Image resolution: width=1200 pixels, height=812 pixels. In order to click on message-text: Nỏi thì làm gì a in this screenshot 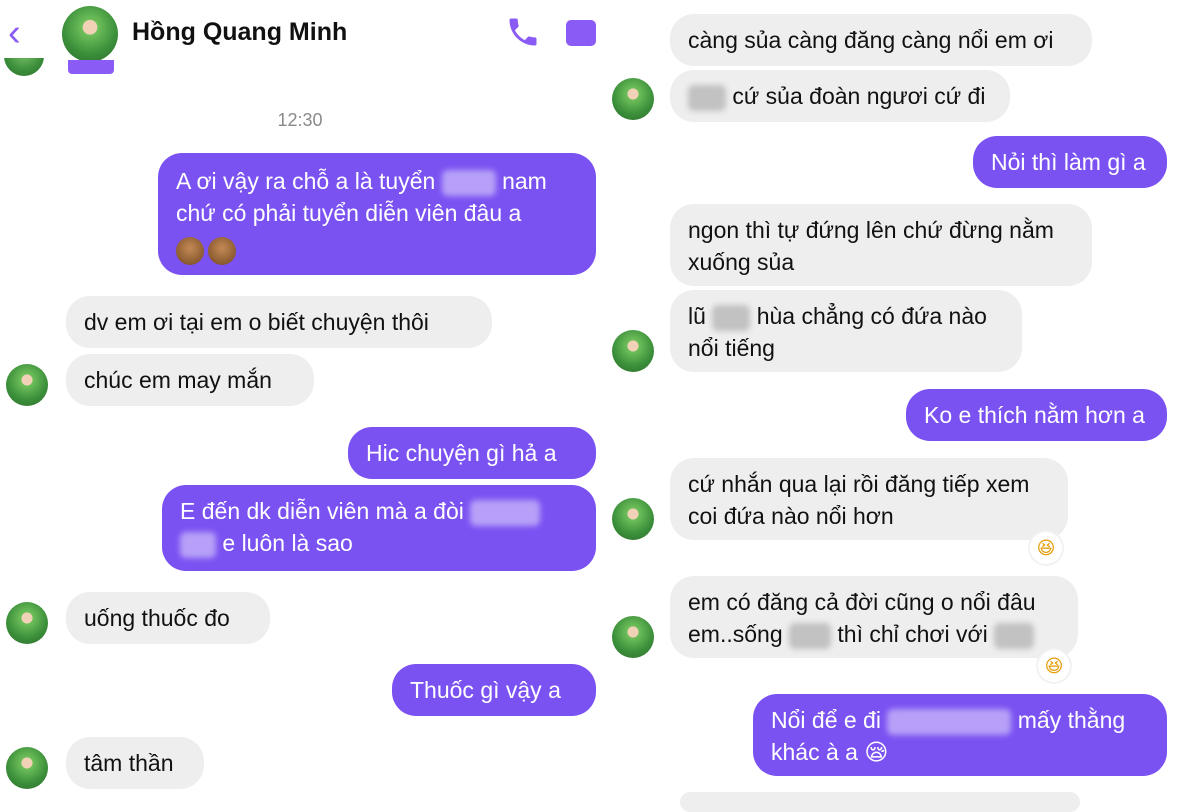, I will do `click(1068, 162)`.